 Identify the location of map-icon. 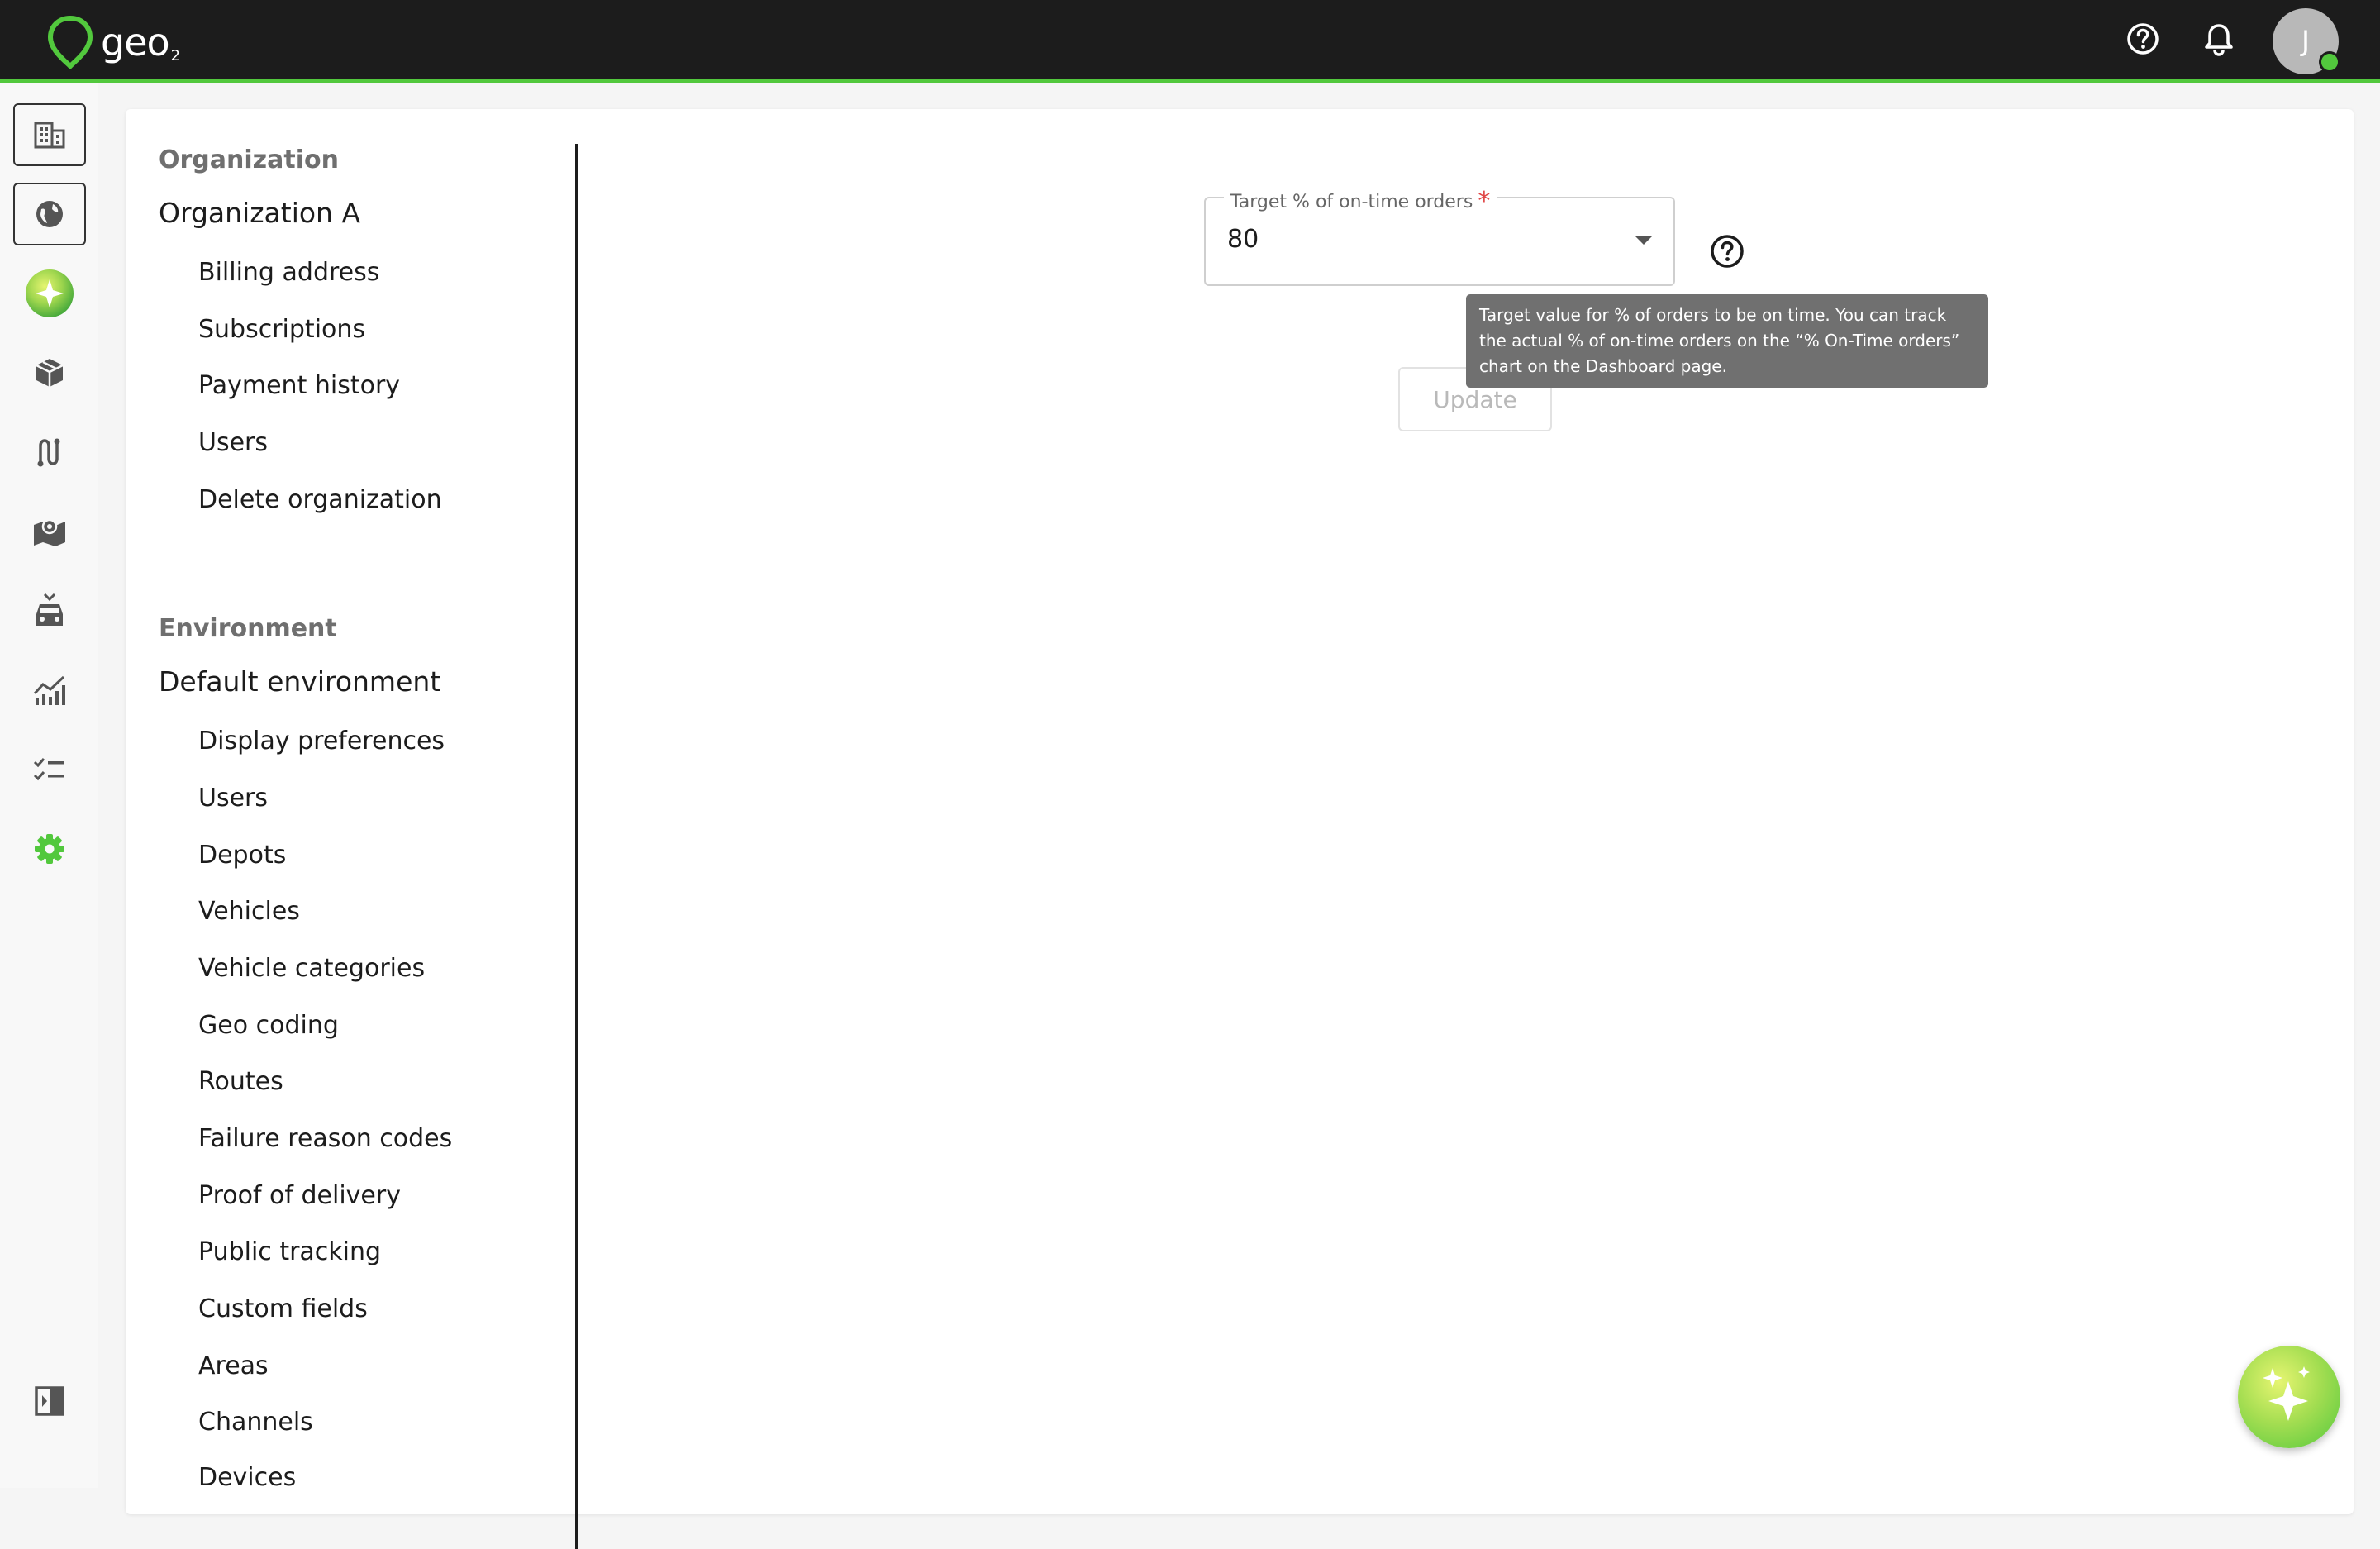
(49, 532).